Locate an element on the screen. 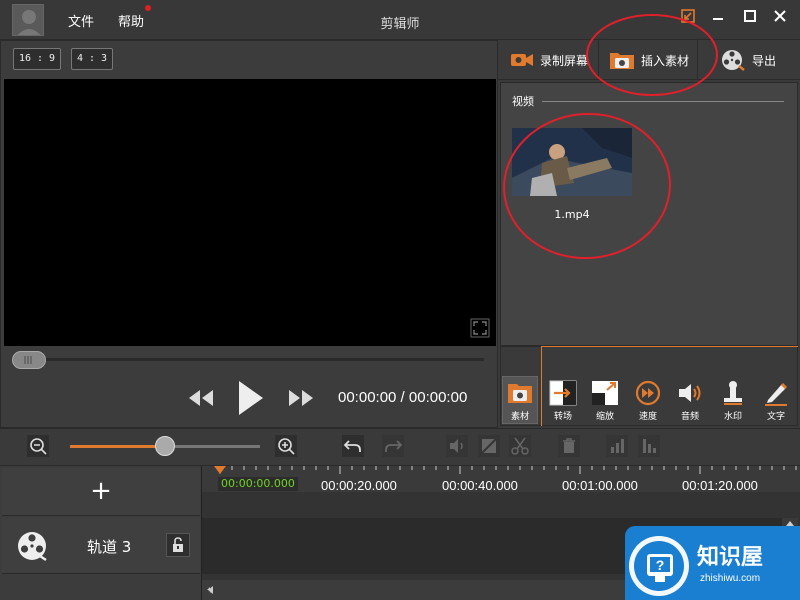  record-screen-button: 录制屏幕 is located at coordinates (545, 60).